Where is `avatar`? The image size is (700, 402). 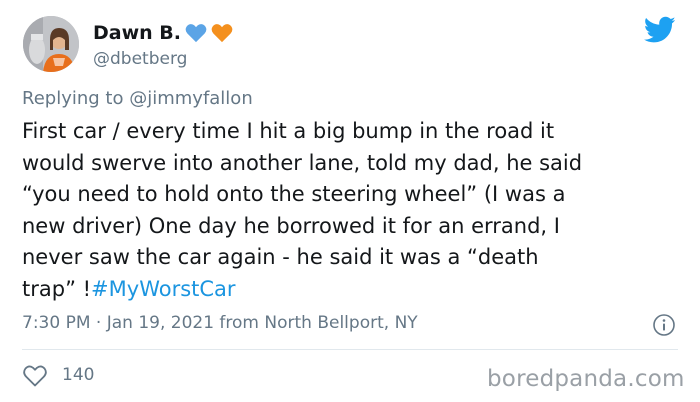
avatar is located at coordinates (51, 44).